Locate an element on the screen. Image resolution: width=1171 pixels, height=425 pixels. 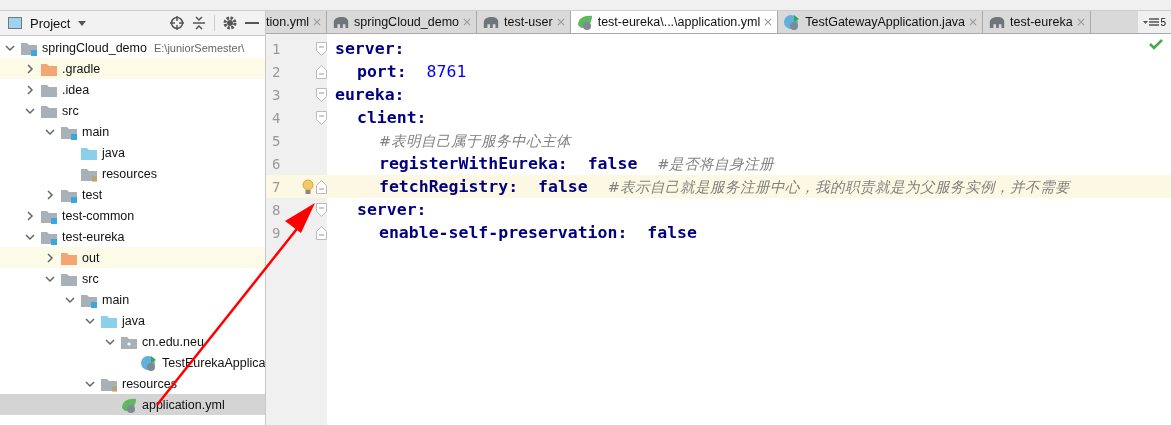
crosshair-icon is located at coordinates (177, 23).